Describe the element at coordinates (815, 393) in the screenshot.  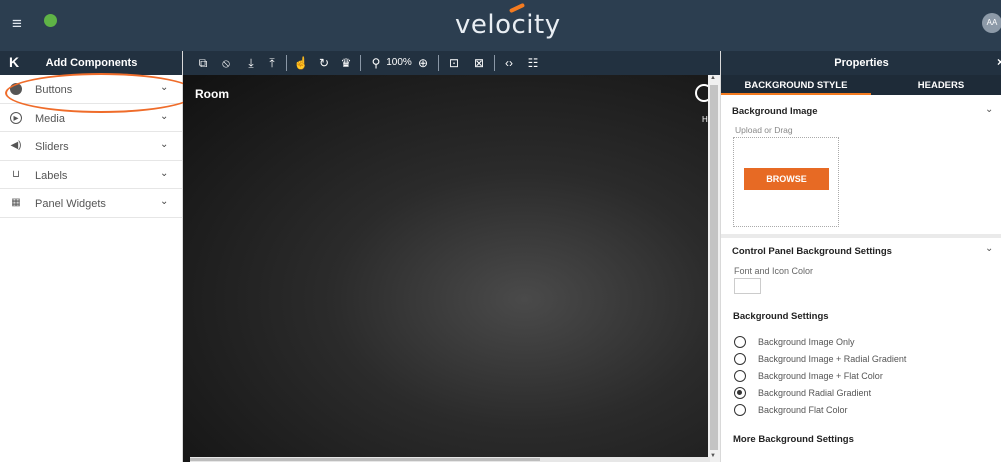
I see `radio-label: Background Radial Gradient` at that location.